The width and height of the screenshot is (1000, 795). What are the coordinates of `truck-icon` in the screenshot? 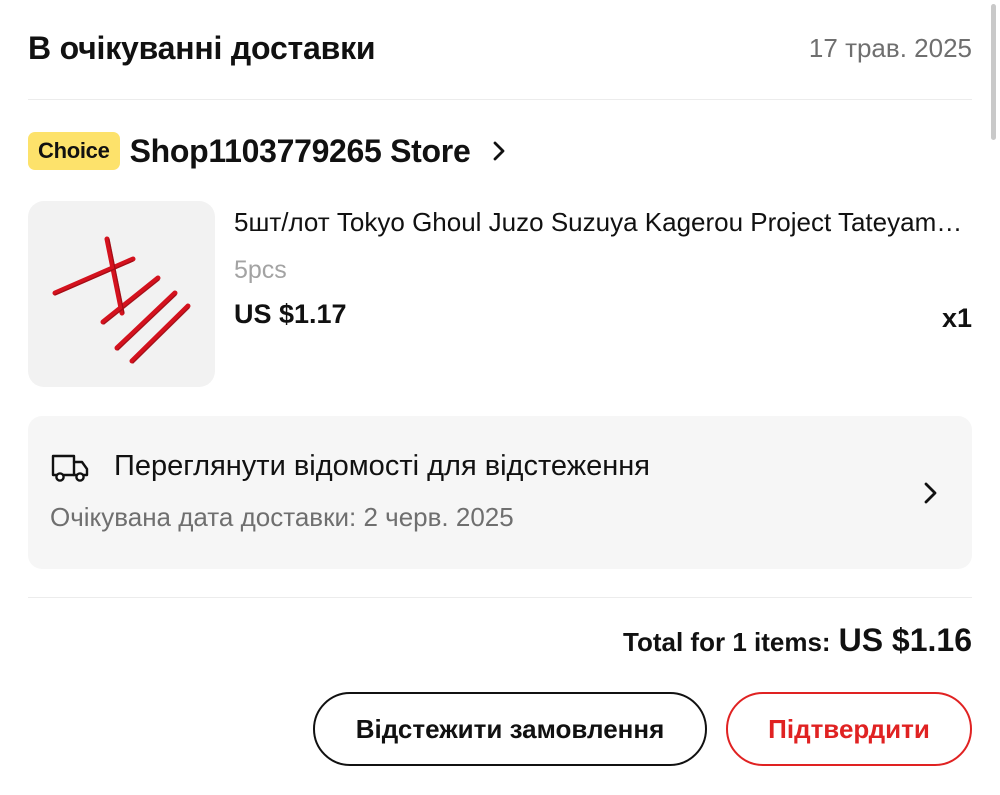 It's located at (70, 468).